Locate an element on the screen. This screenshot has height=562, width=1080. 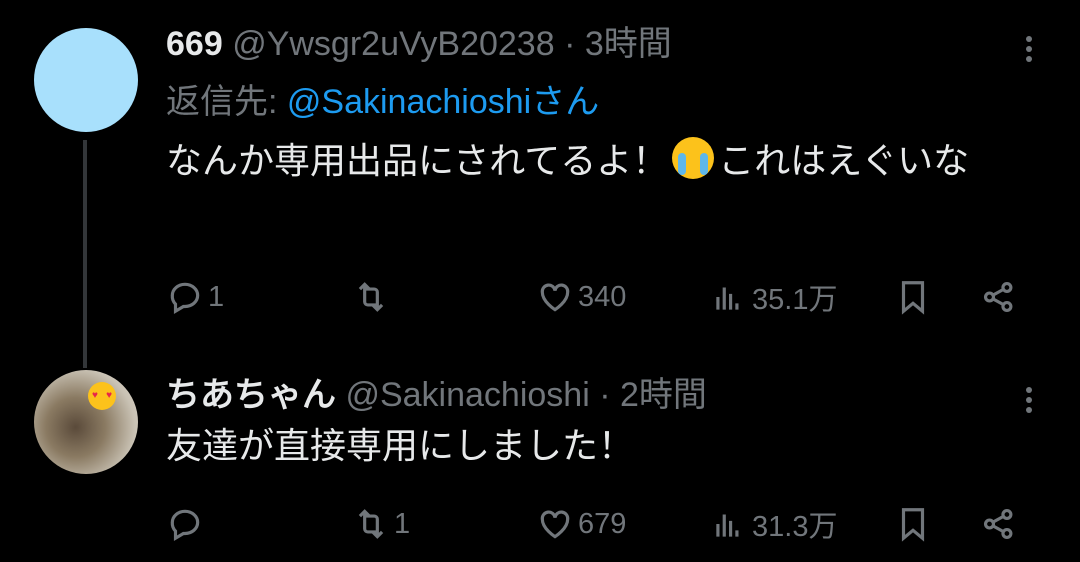
reply-button is located at coordinates (187, 524).